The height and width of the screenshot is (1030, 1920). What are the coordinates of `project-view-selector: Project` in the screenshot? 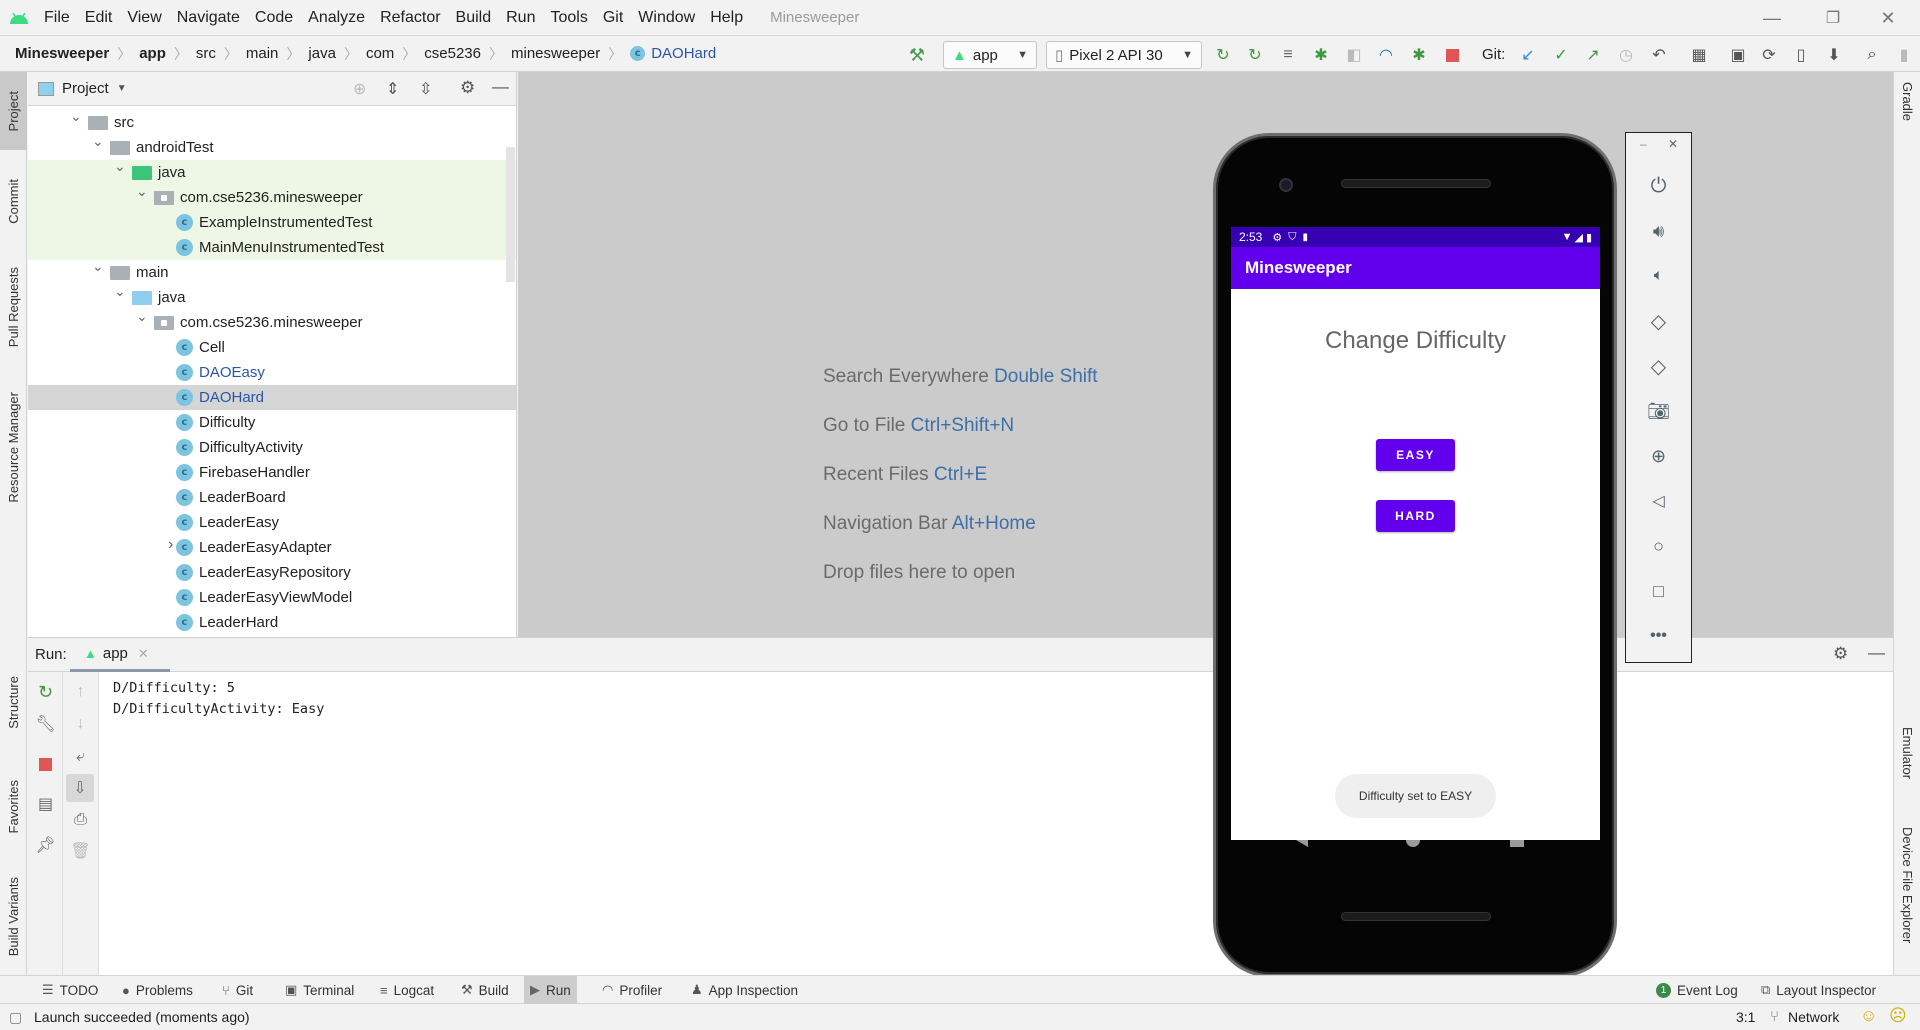 It's located at (85, 88).